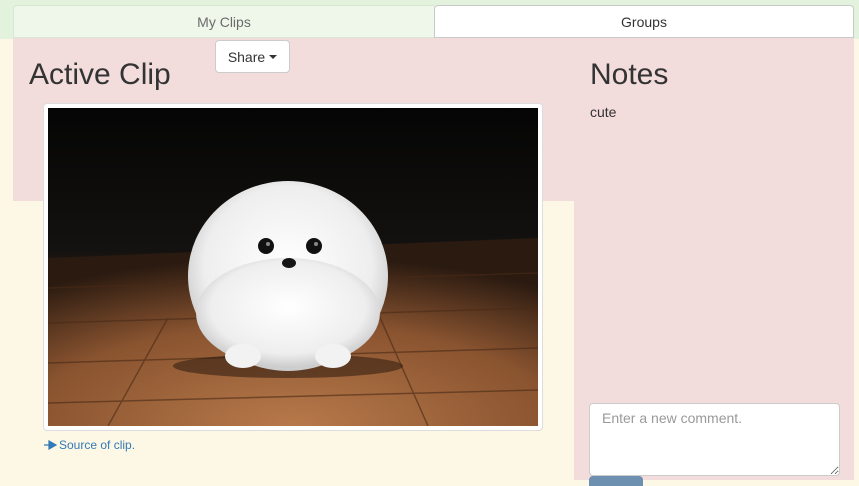 The width and height of the screenshot is (859, 486). What do you see at coordinates (616, 481) in the screenshot?
I see `submit-comment-button` at bounding box center [616, 481].